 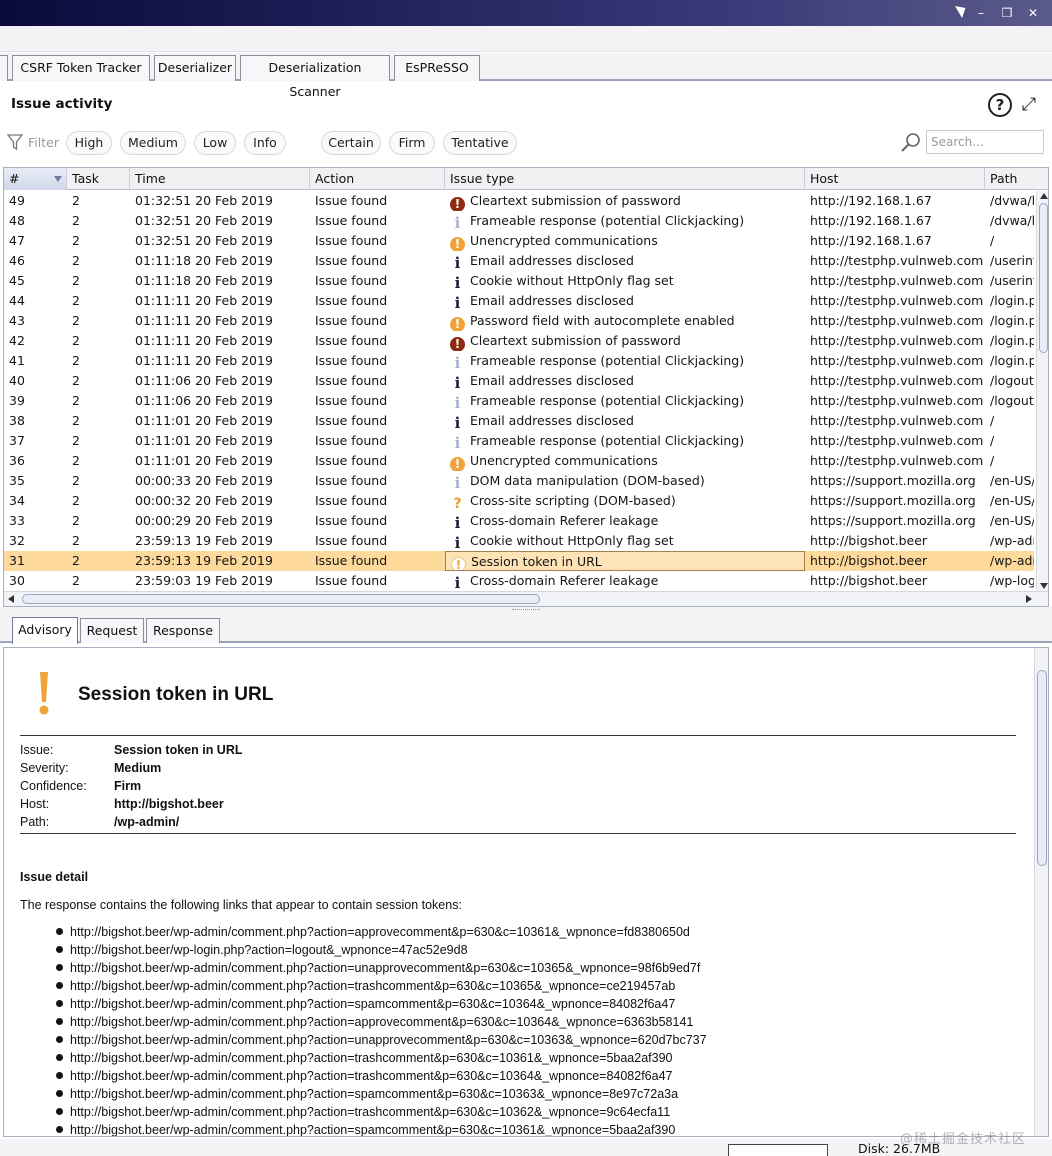 What do you see at coordinates (526, 13) in the screenshot?
I see `window-title-bar: – ❐ ✕` at bounding box center [526, 13].